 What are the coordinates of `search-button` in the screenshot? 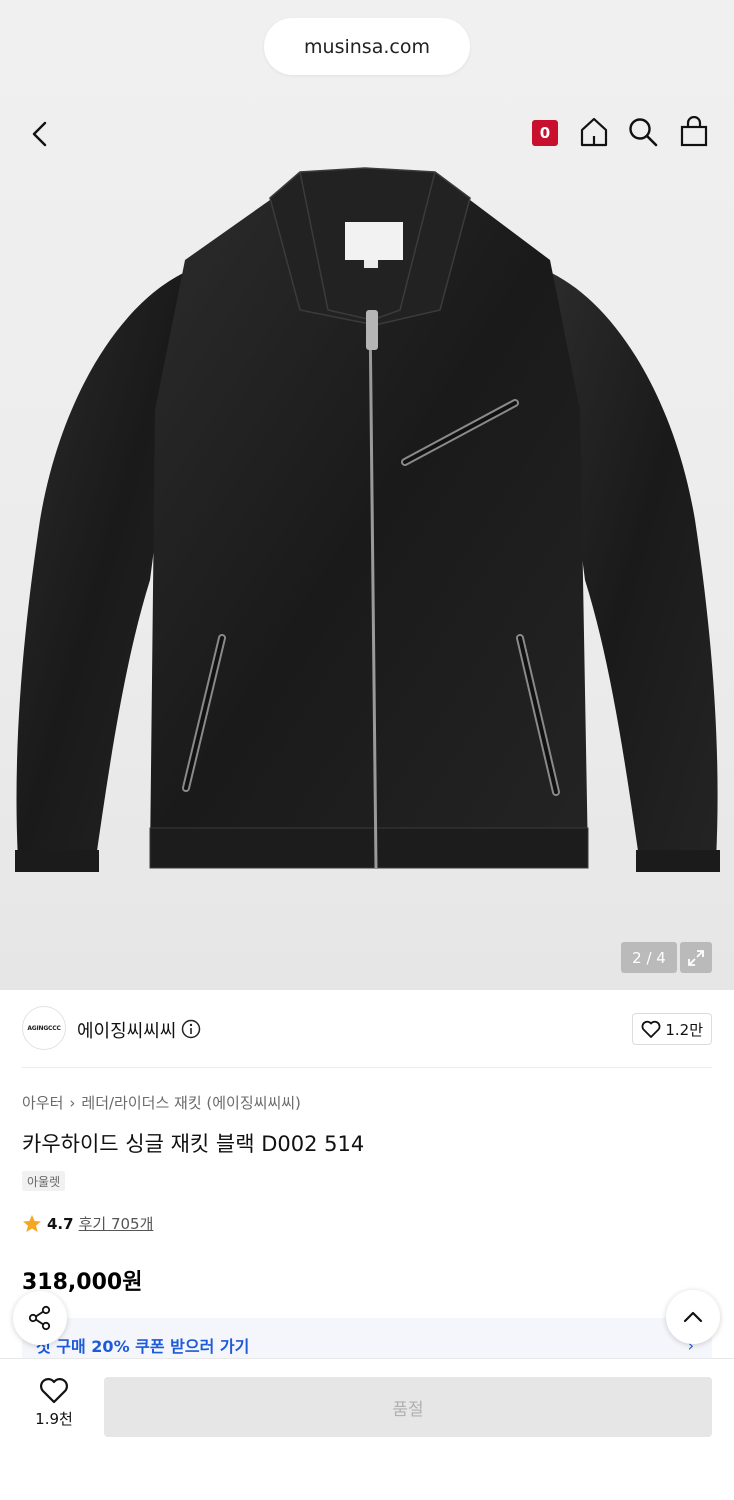 It's located at (643, 132).